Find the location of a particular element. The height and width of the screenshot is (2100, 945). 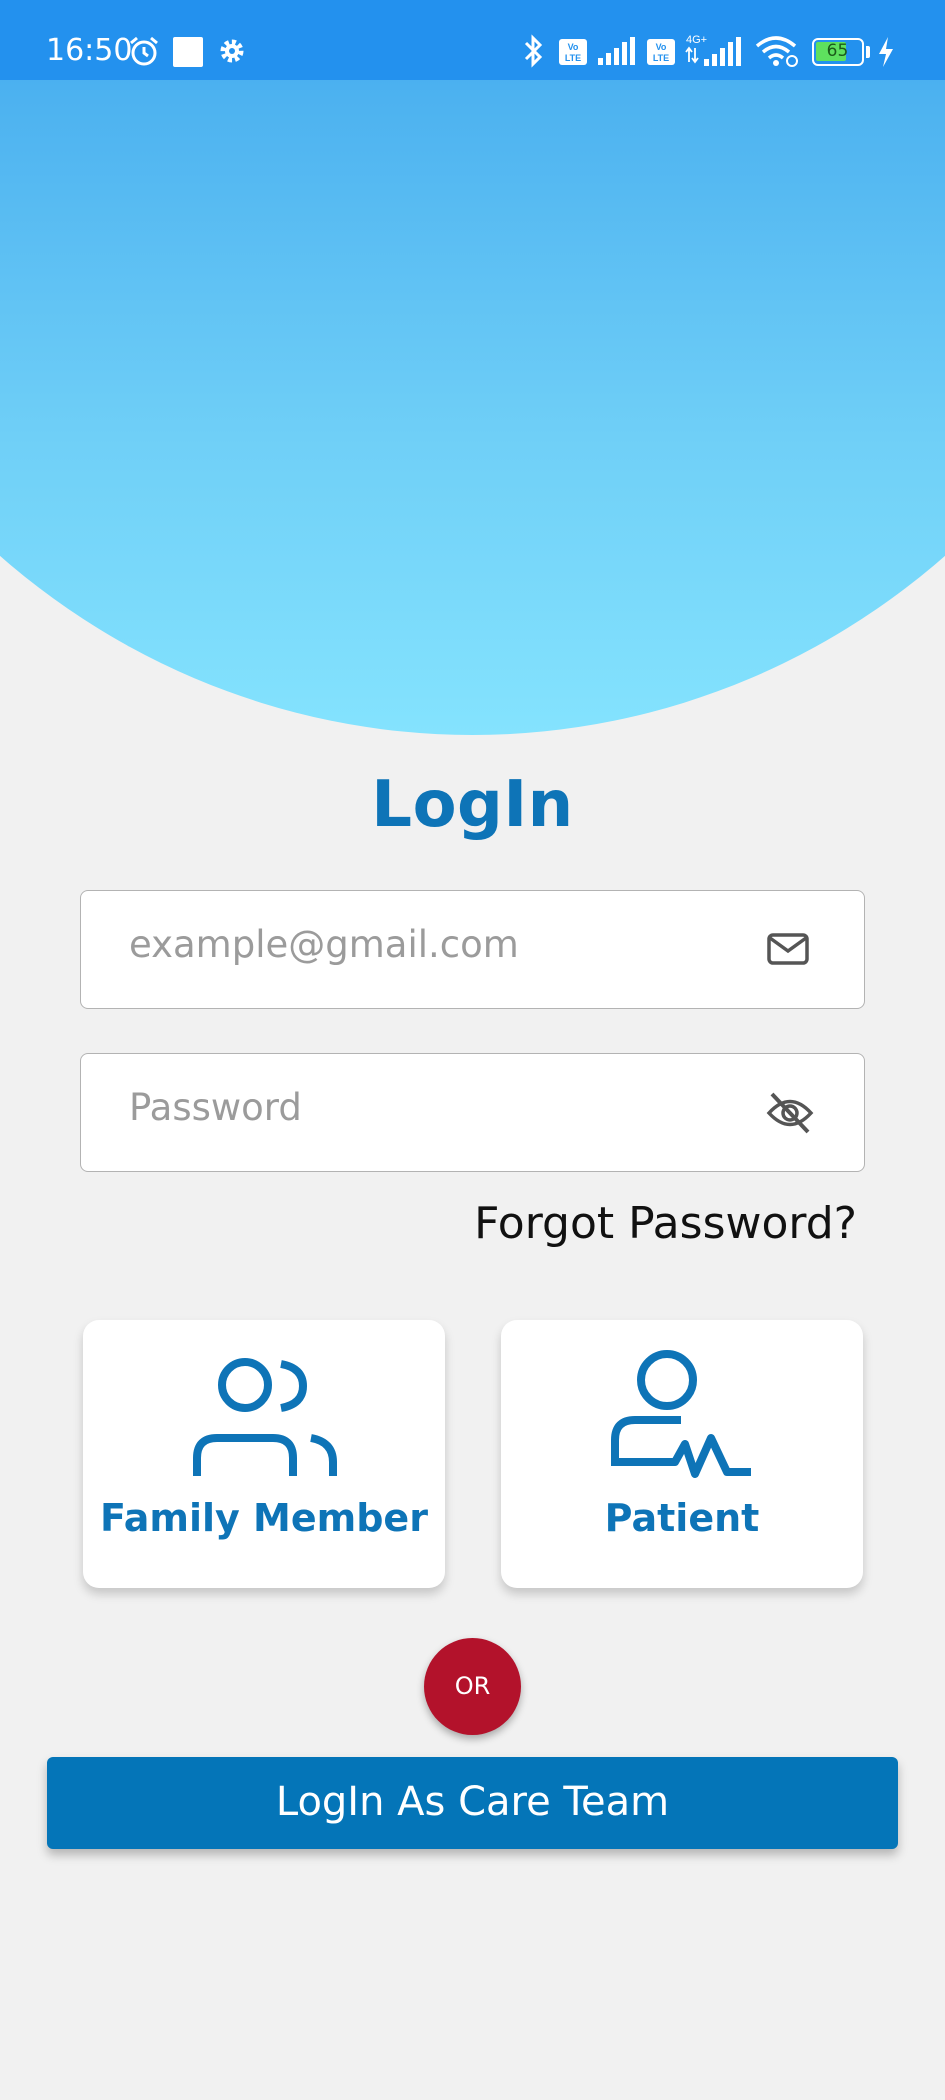

patient-label: Patient is located at coordinates (682, 1518).